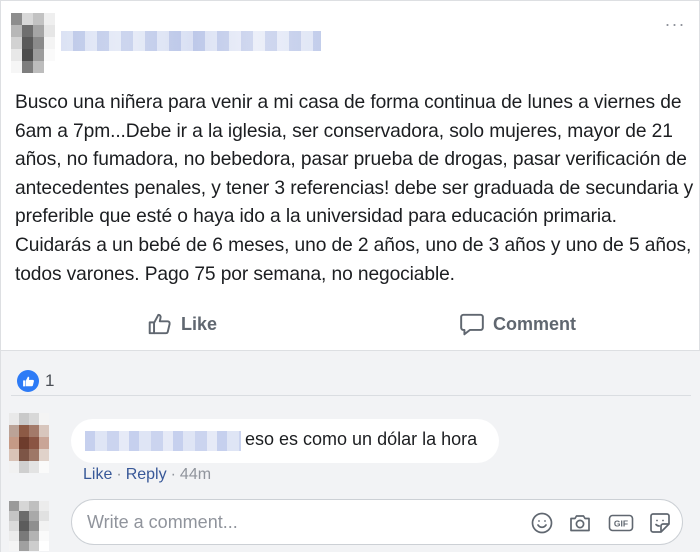  I want to click on comment-button: Comment, so click(517, 324).